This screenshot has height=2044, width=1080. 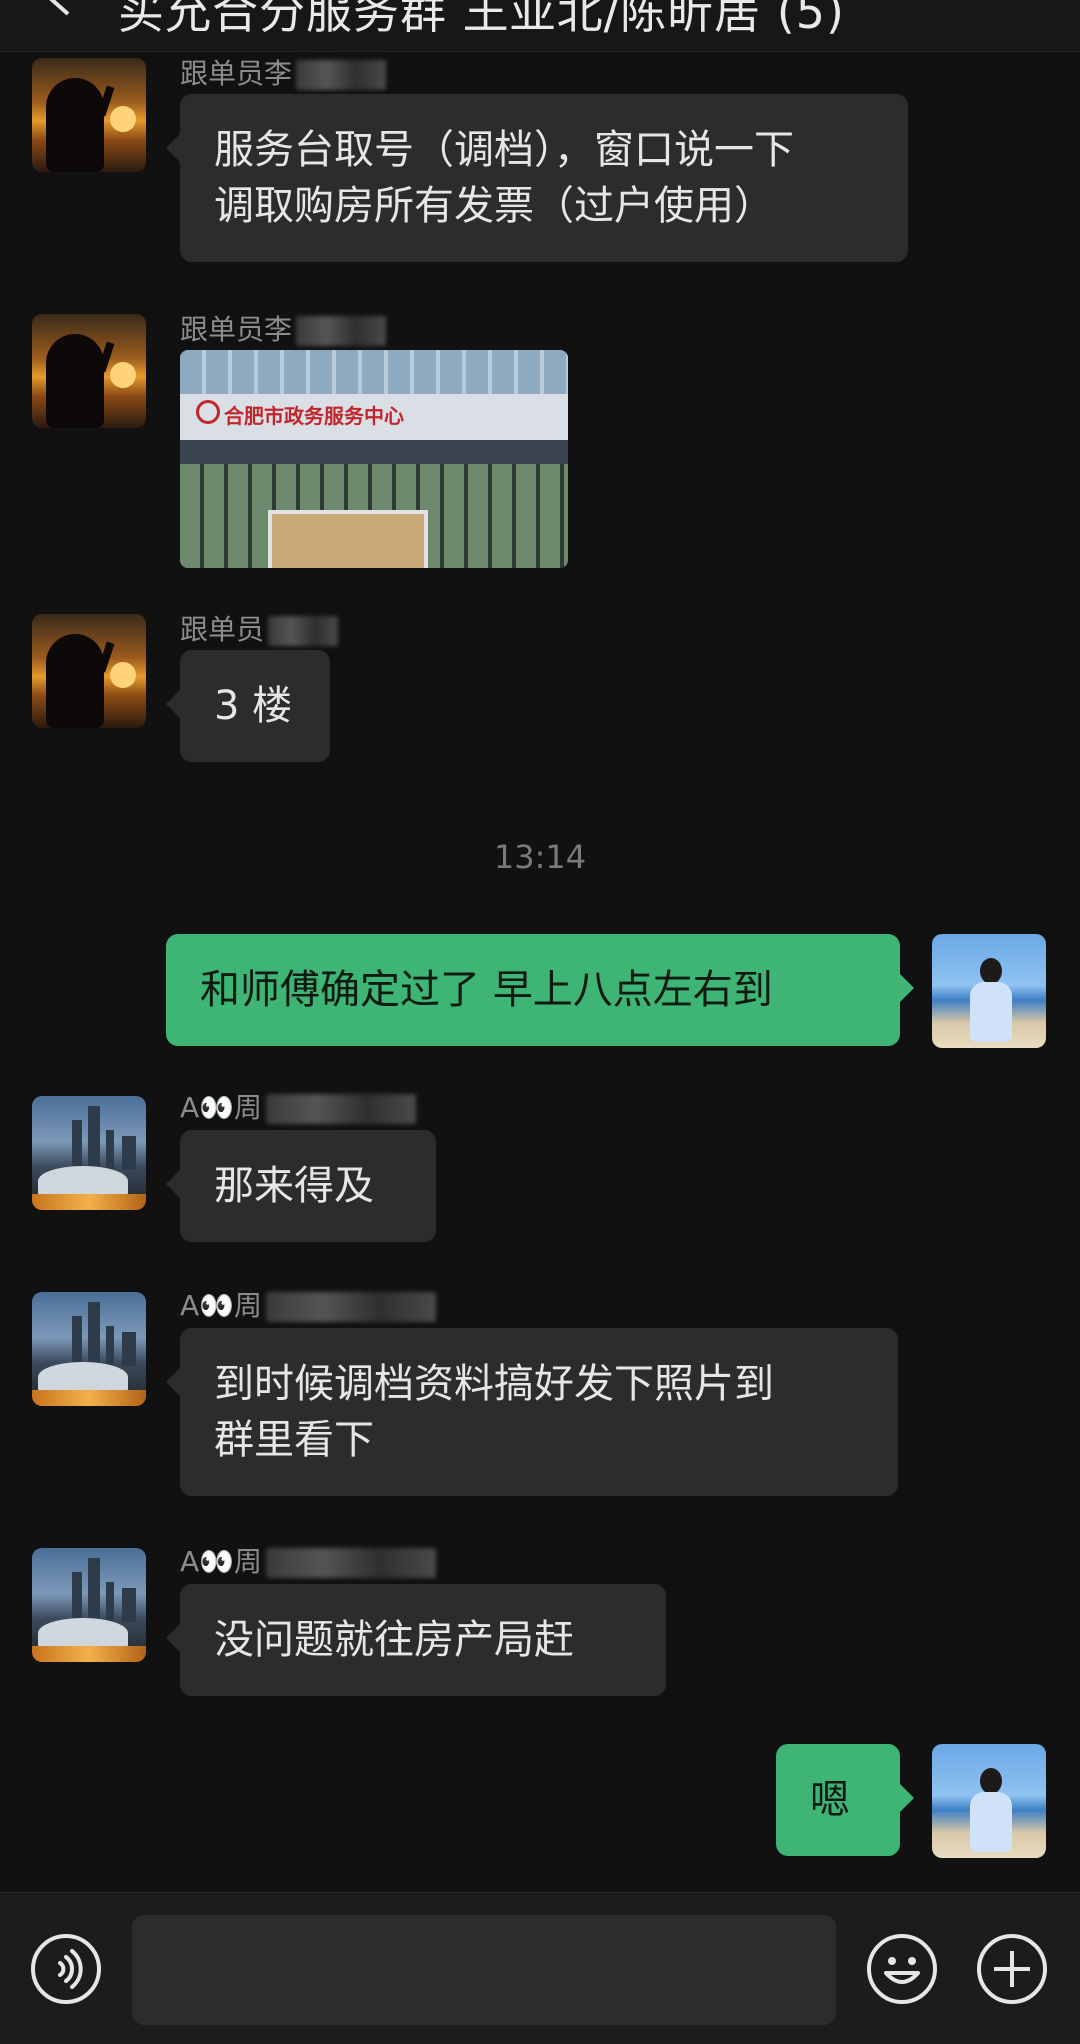 I want to click on back-arrow-icon, so click(x=60, y=9).